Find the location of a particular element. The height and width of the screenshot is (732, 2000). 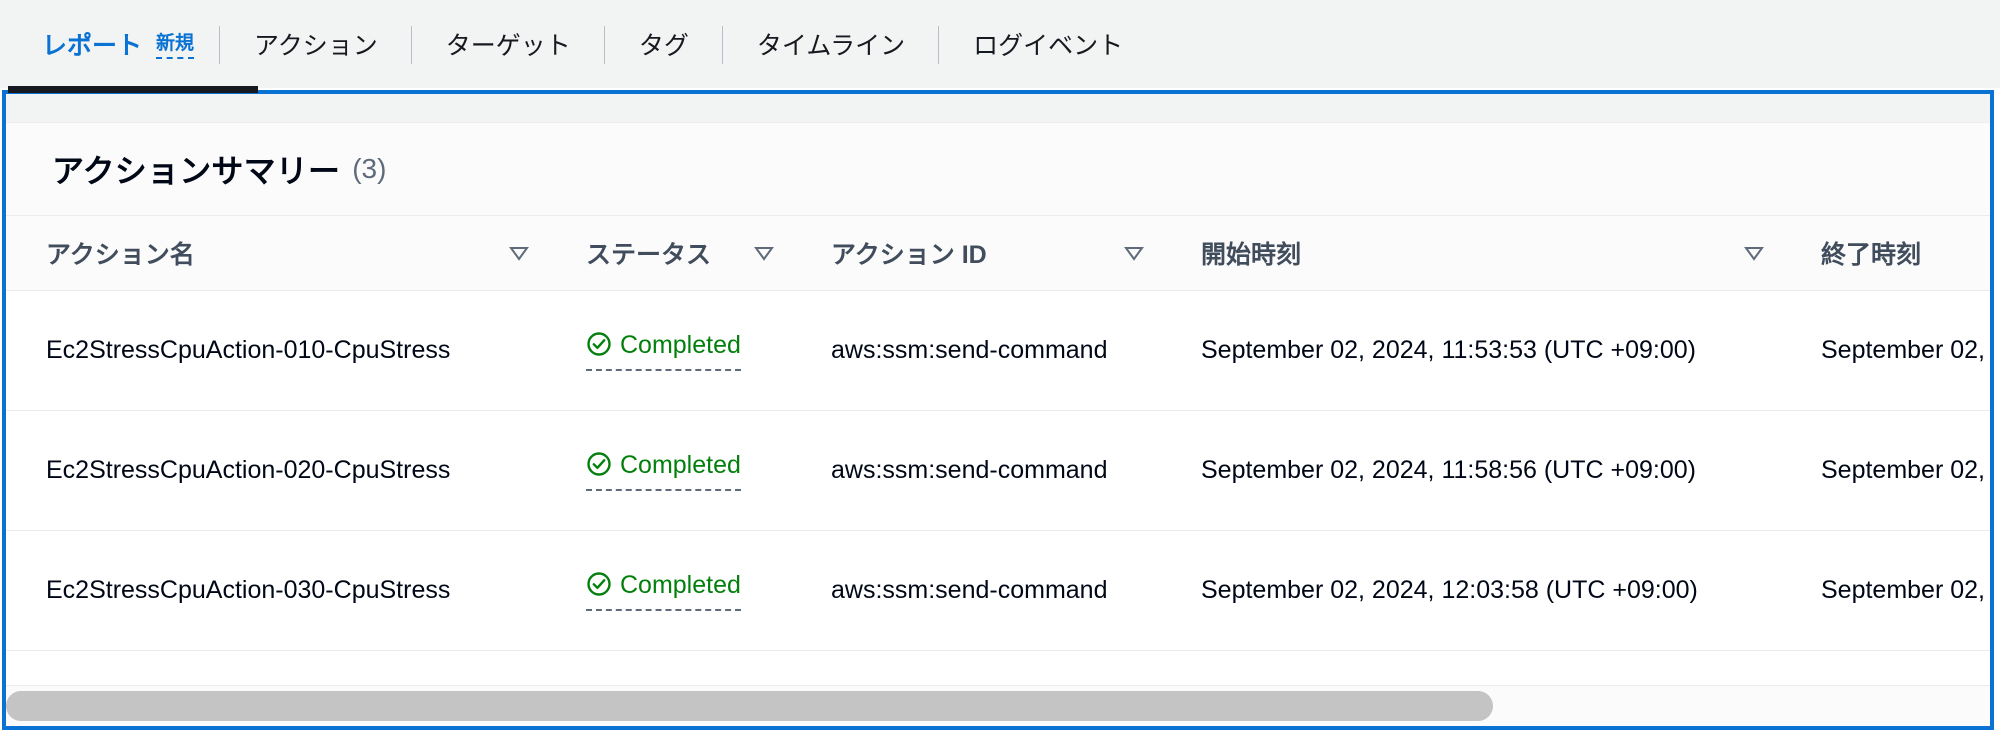

tab-report: レポート 新規 is located at coordinates (110, 44).